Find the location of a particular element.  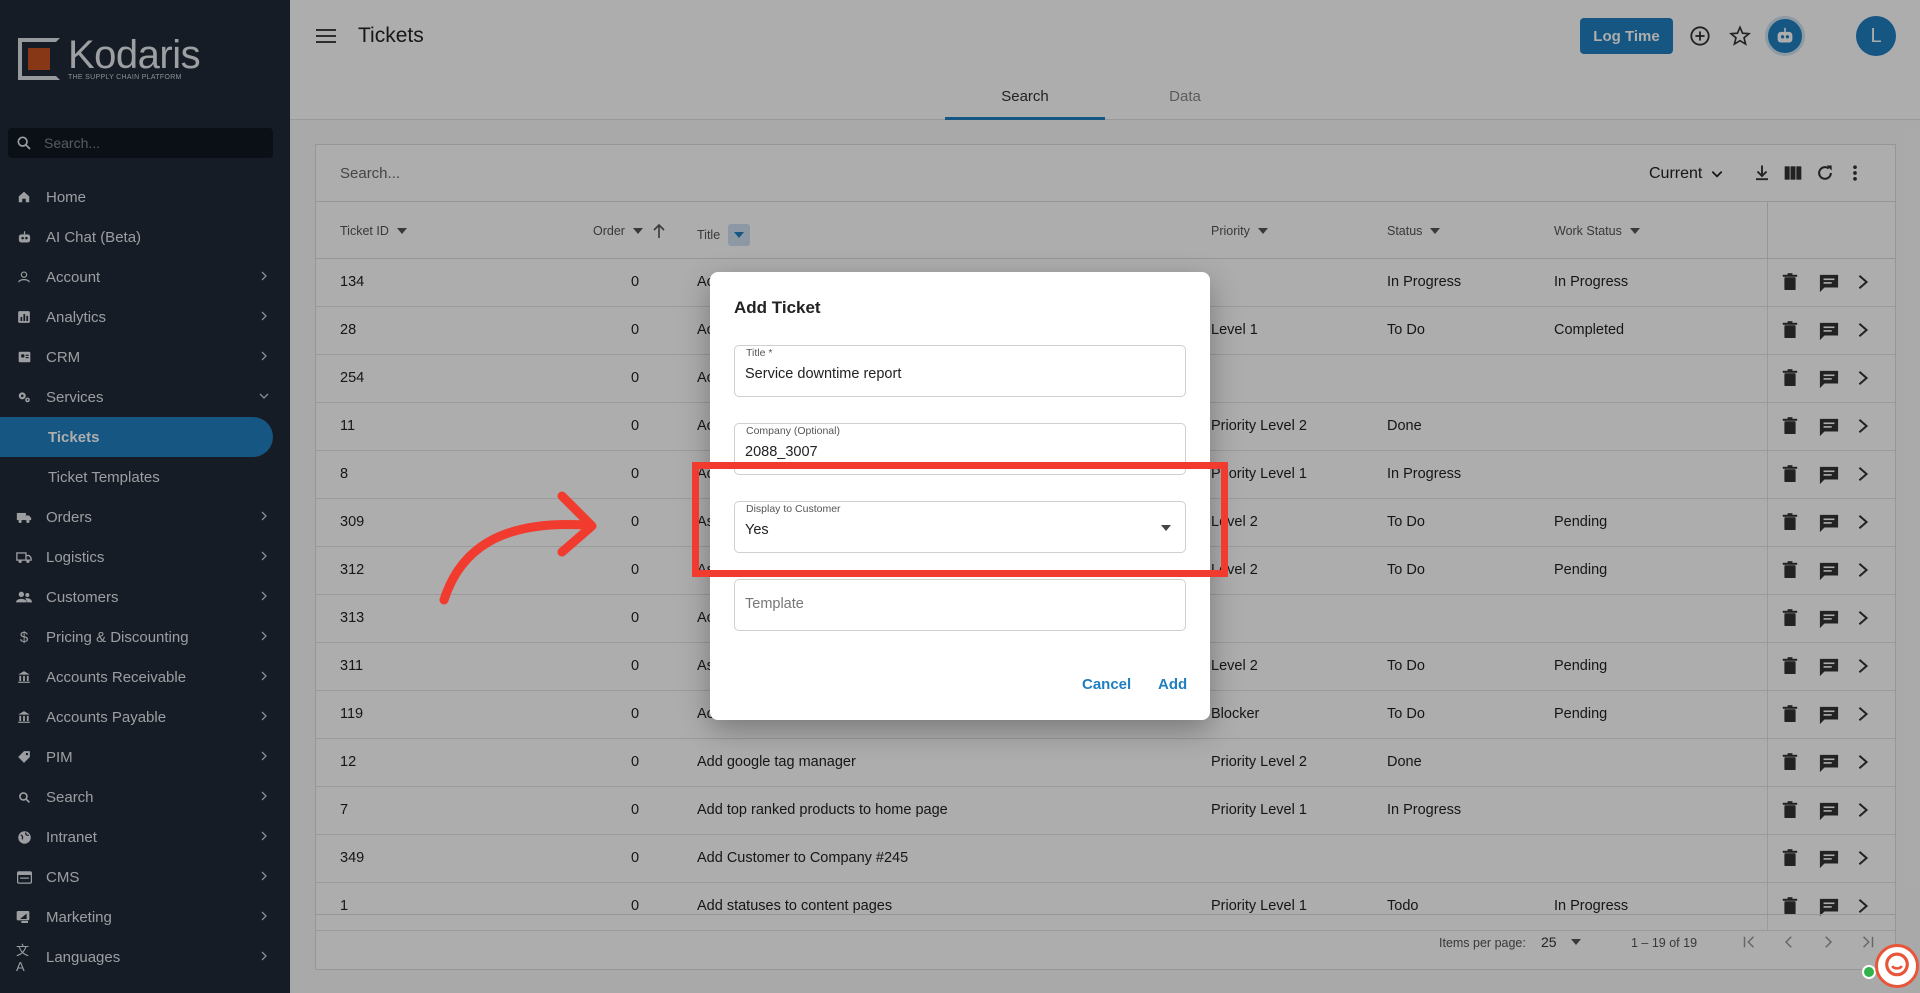

template-field-placeholder: Template is located at coordinates (774, 604).